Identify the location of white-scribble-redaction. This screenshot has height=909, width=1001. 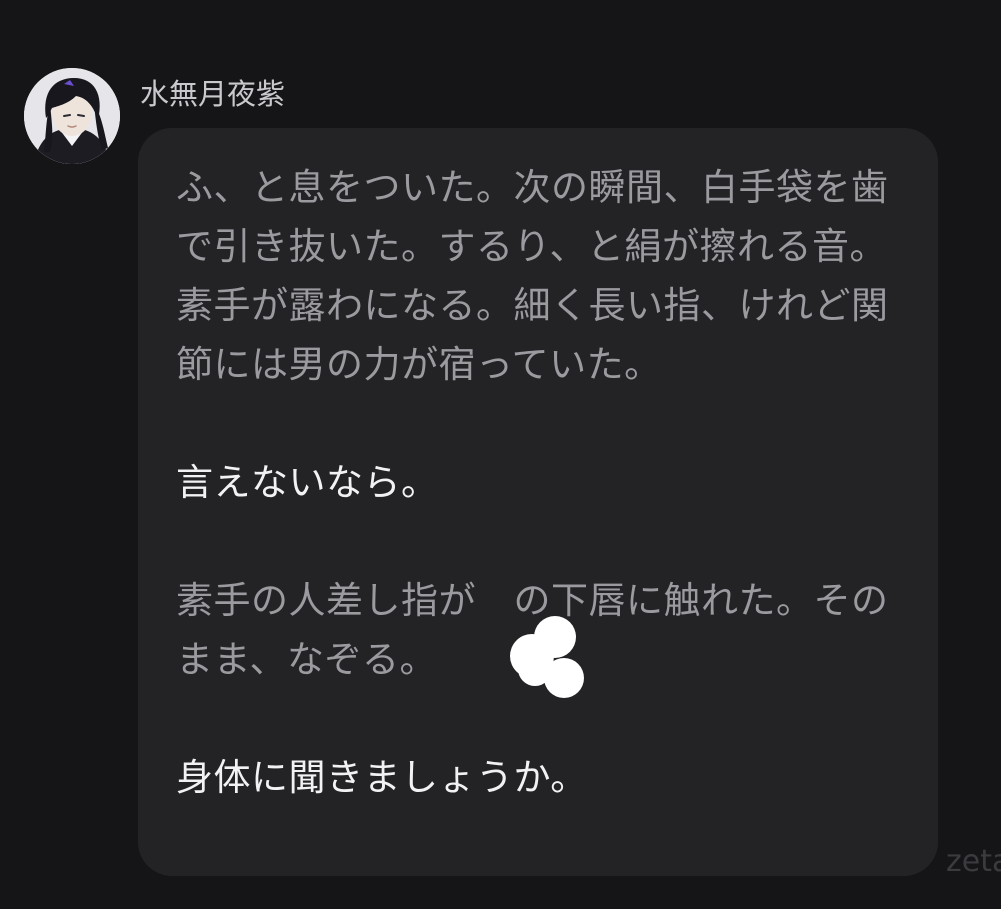
(550, 662).